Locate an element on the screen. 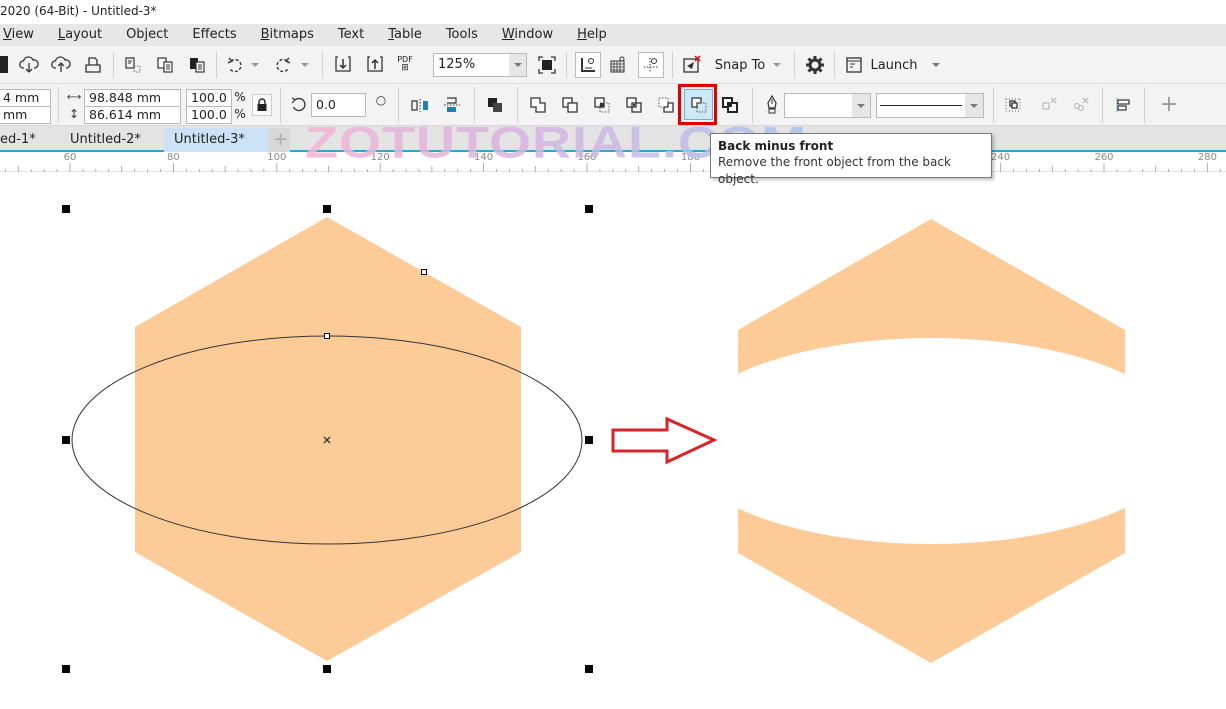  new-tab-button: + is located at coordinates (279, 140).